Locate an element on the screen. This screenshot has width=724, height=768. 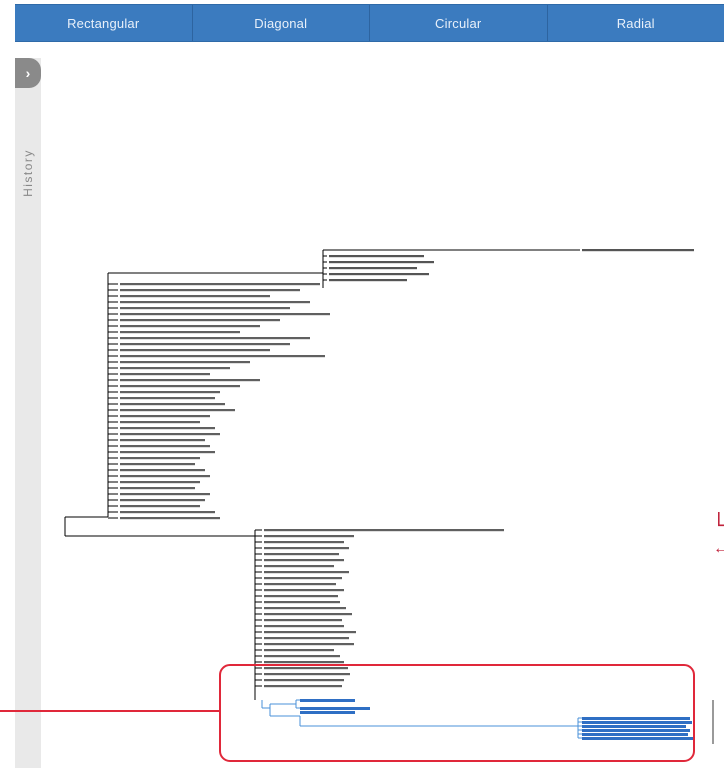
side-mark-bracket: └ is located at coordinates (717, 524).